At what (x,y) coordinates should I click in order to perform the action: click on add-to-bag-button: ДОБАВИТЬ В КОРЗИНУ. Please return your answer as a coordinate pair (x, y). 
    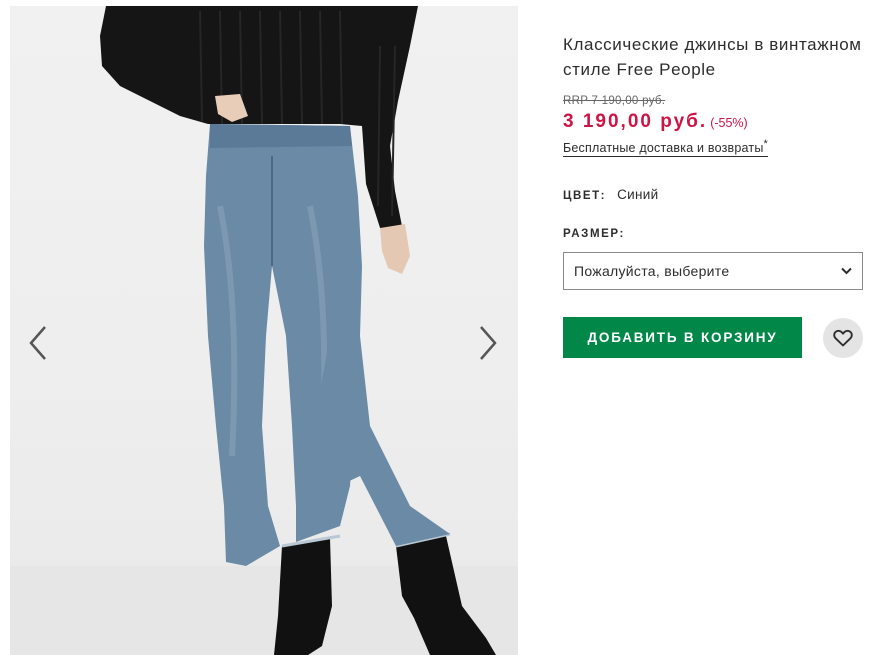
    Looking at the image, I should click on (682, 338).